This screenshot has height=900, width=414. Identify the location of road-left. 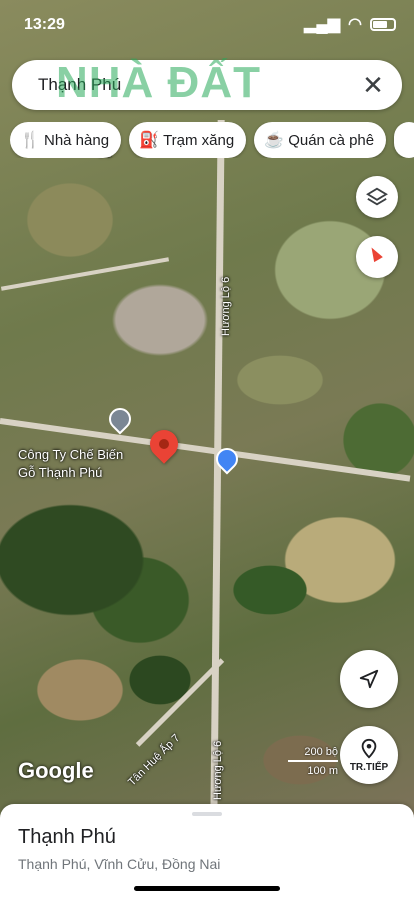
(85, 274).